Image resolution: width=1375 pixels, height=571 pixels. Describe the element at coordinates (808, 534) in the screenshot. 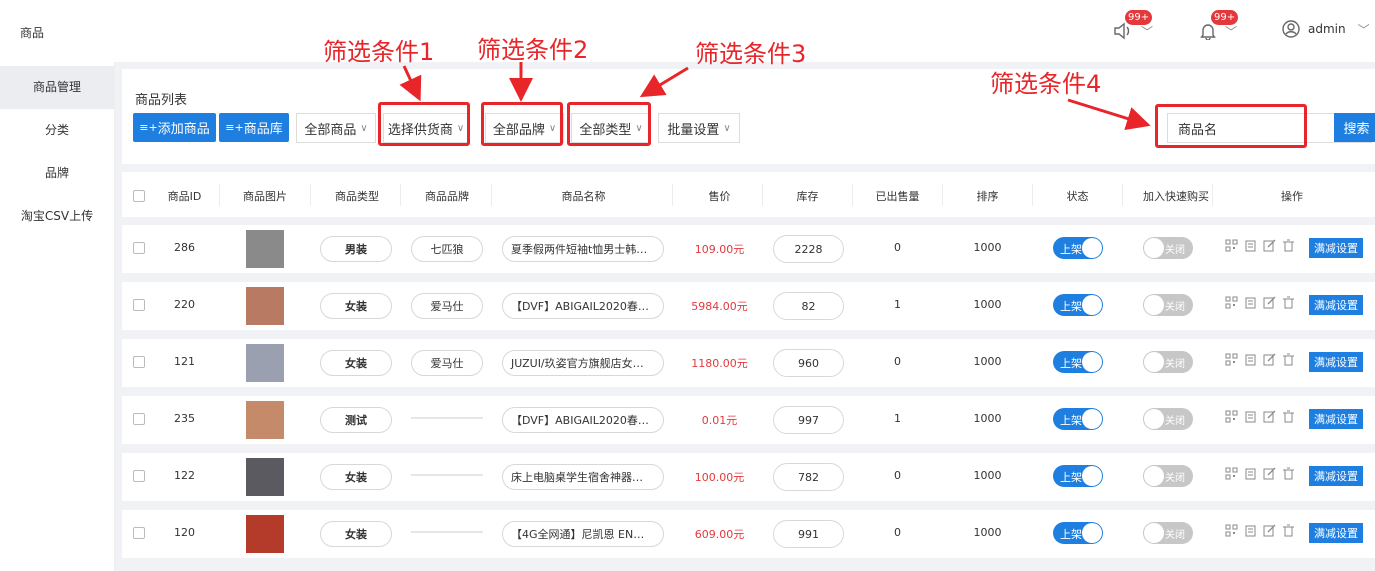

I see `stock-input: 991` at that location.